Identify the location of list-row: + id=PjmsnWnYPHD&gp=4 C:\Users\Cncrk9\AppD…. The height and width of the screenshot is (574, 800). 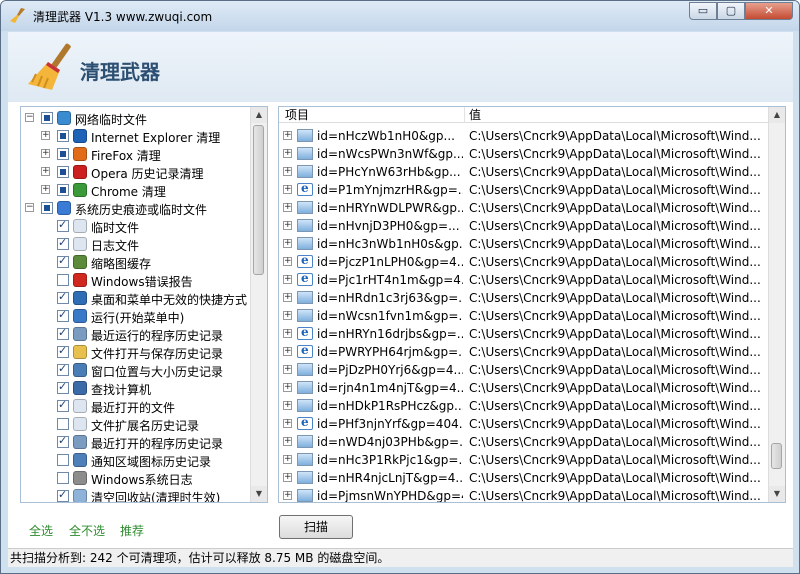
(524, 494).